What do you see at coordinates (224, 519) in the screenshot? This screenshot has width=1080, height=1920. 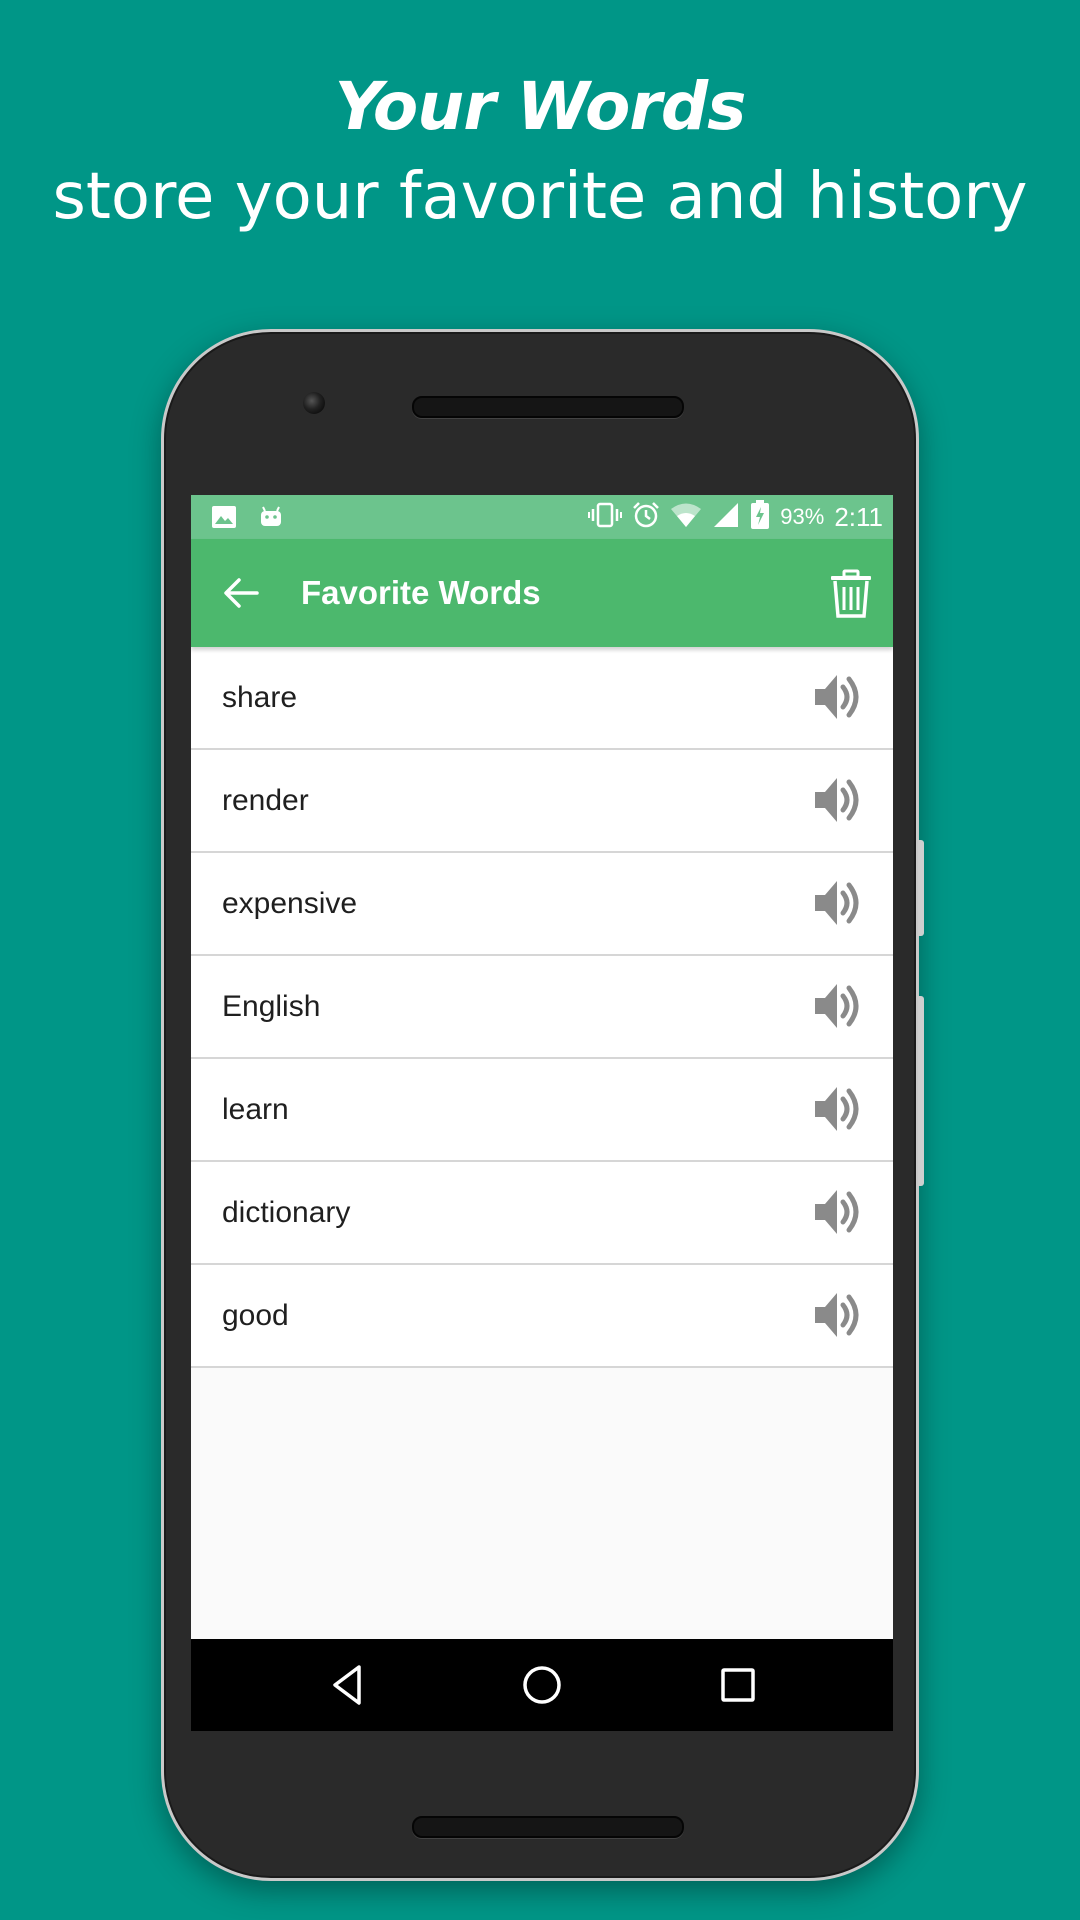 I see `image-icon` at bounding box center [224, 519].